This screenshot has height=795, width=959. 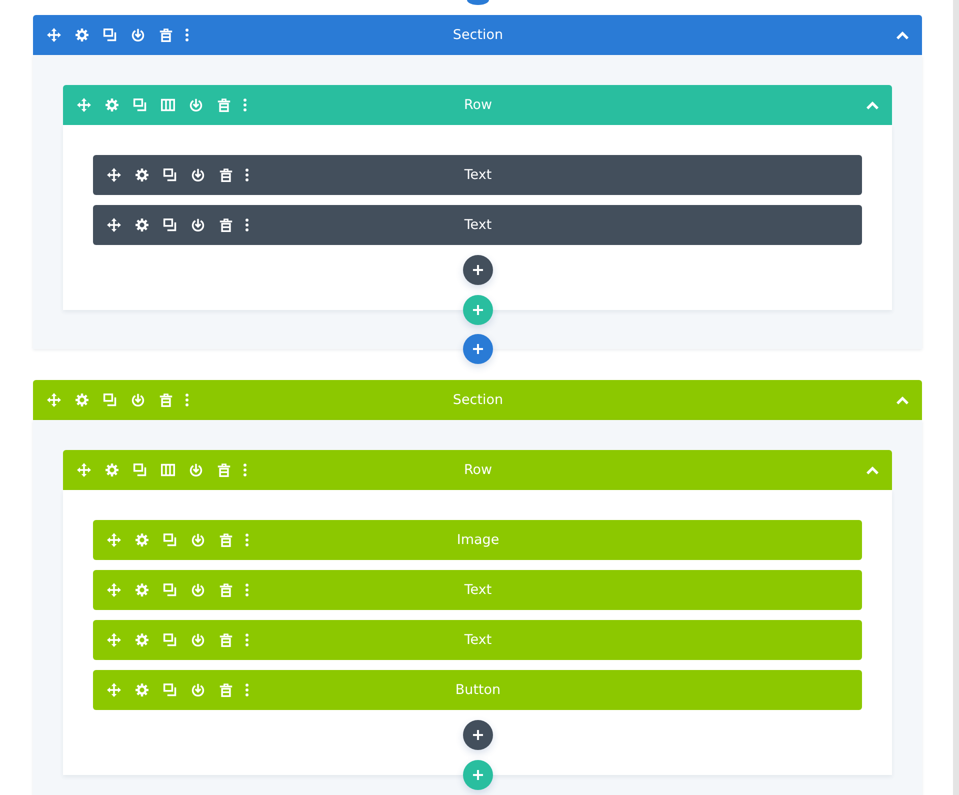 I want to click on module-title: Button, so click(x=478, y=690).